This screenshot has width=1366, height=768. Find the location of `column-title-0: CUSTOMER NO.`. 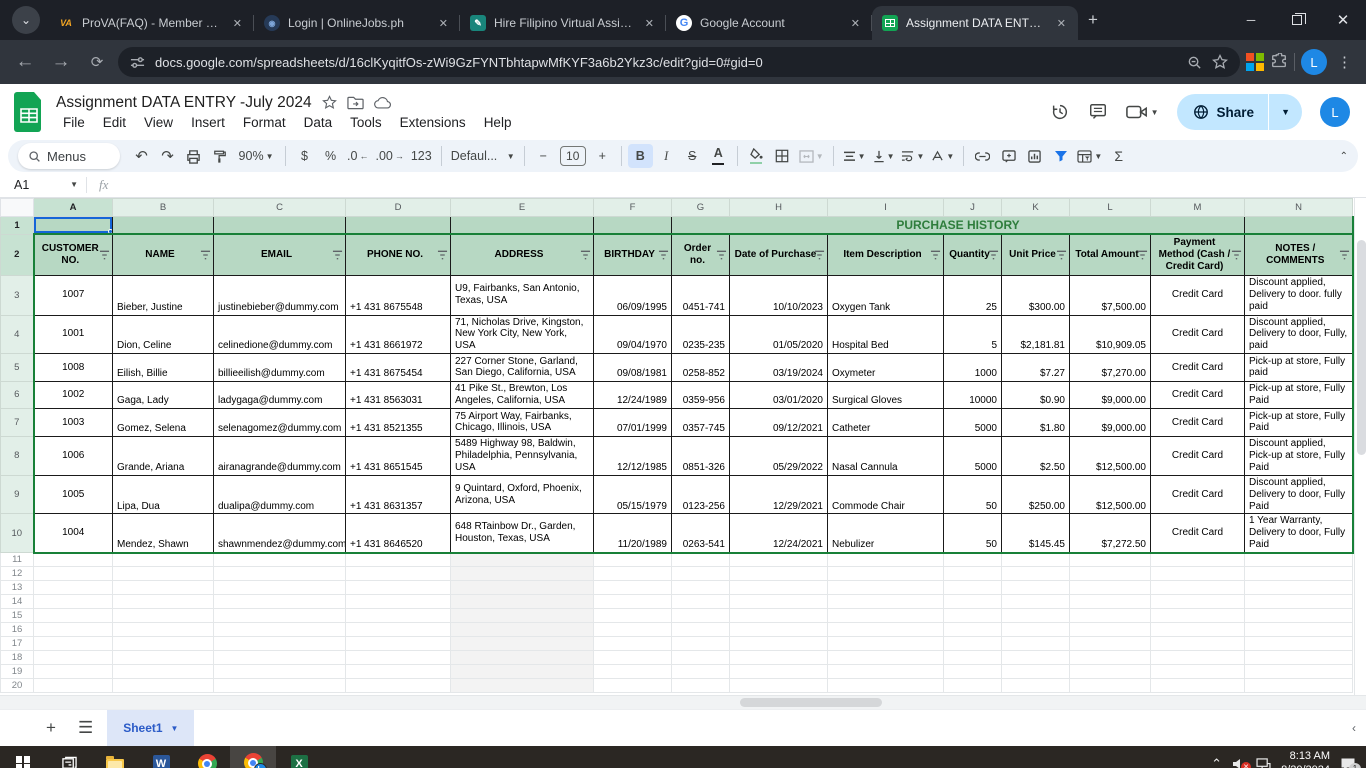

column-title-0: CUSTOMER NO. is located at coordinates (72, 254).